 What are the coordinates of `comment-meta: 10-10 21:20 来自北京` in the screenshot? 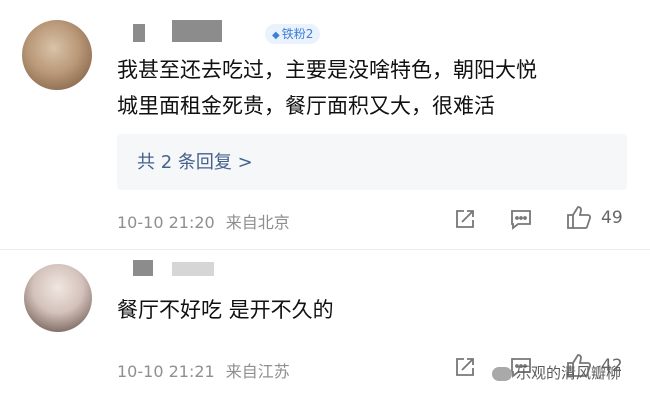 It's located at (203, 221).